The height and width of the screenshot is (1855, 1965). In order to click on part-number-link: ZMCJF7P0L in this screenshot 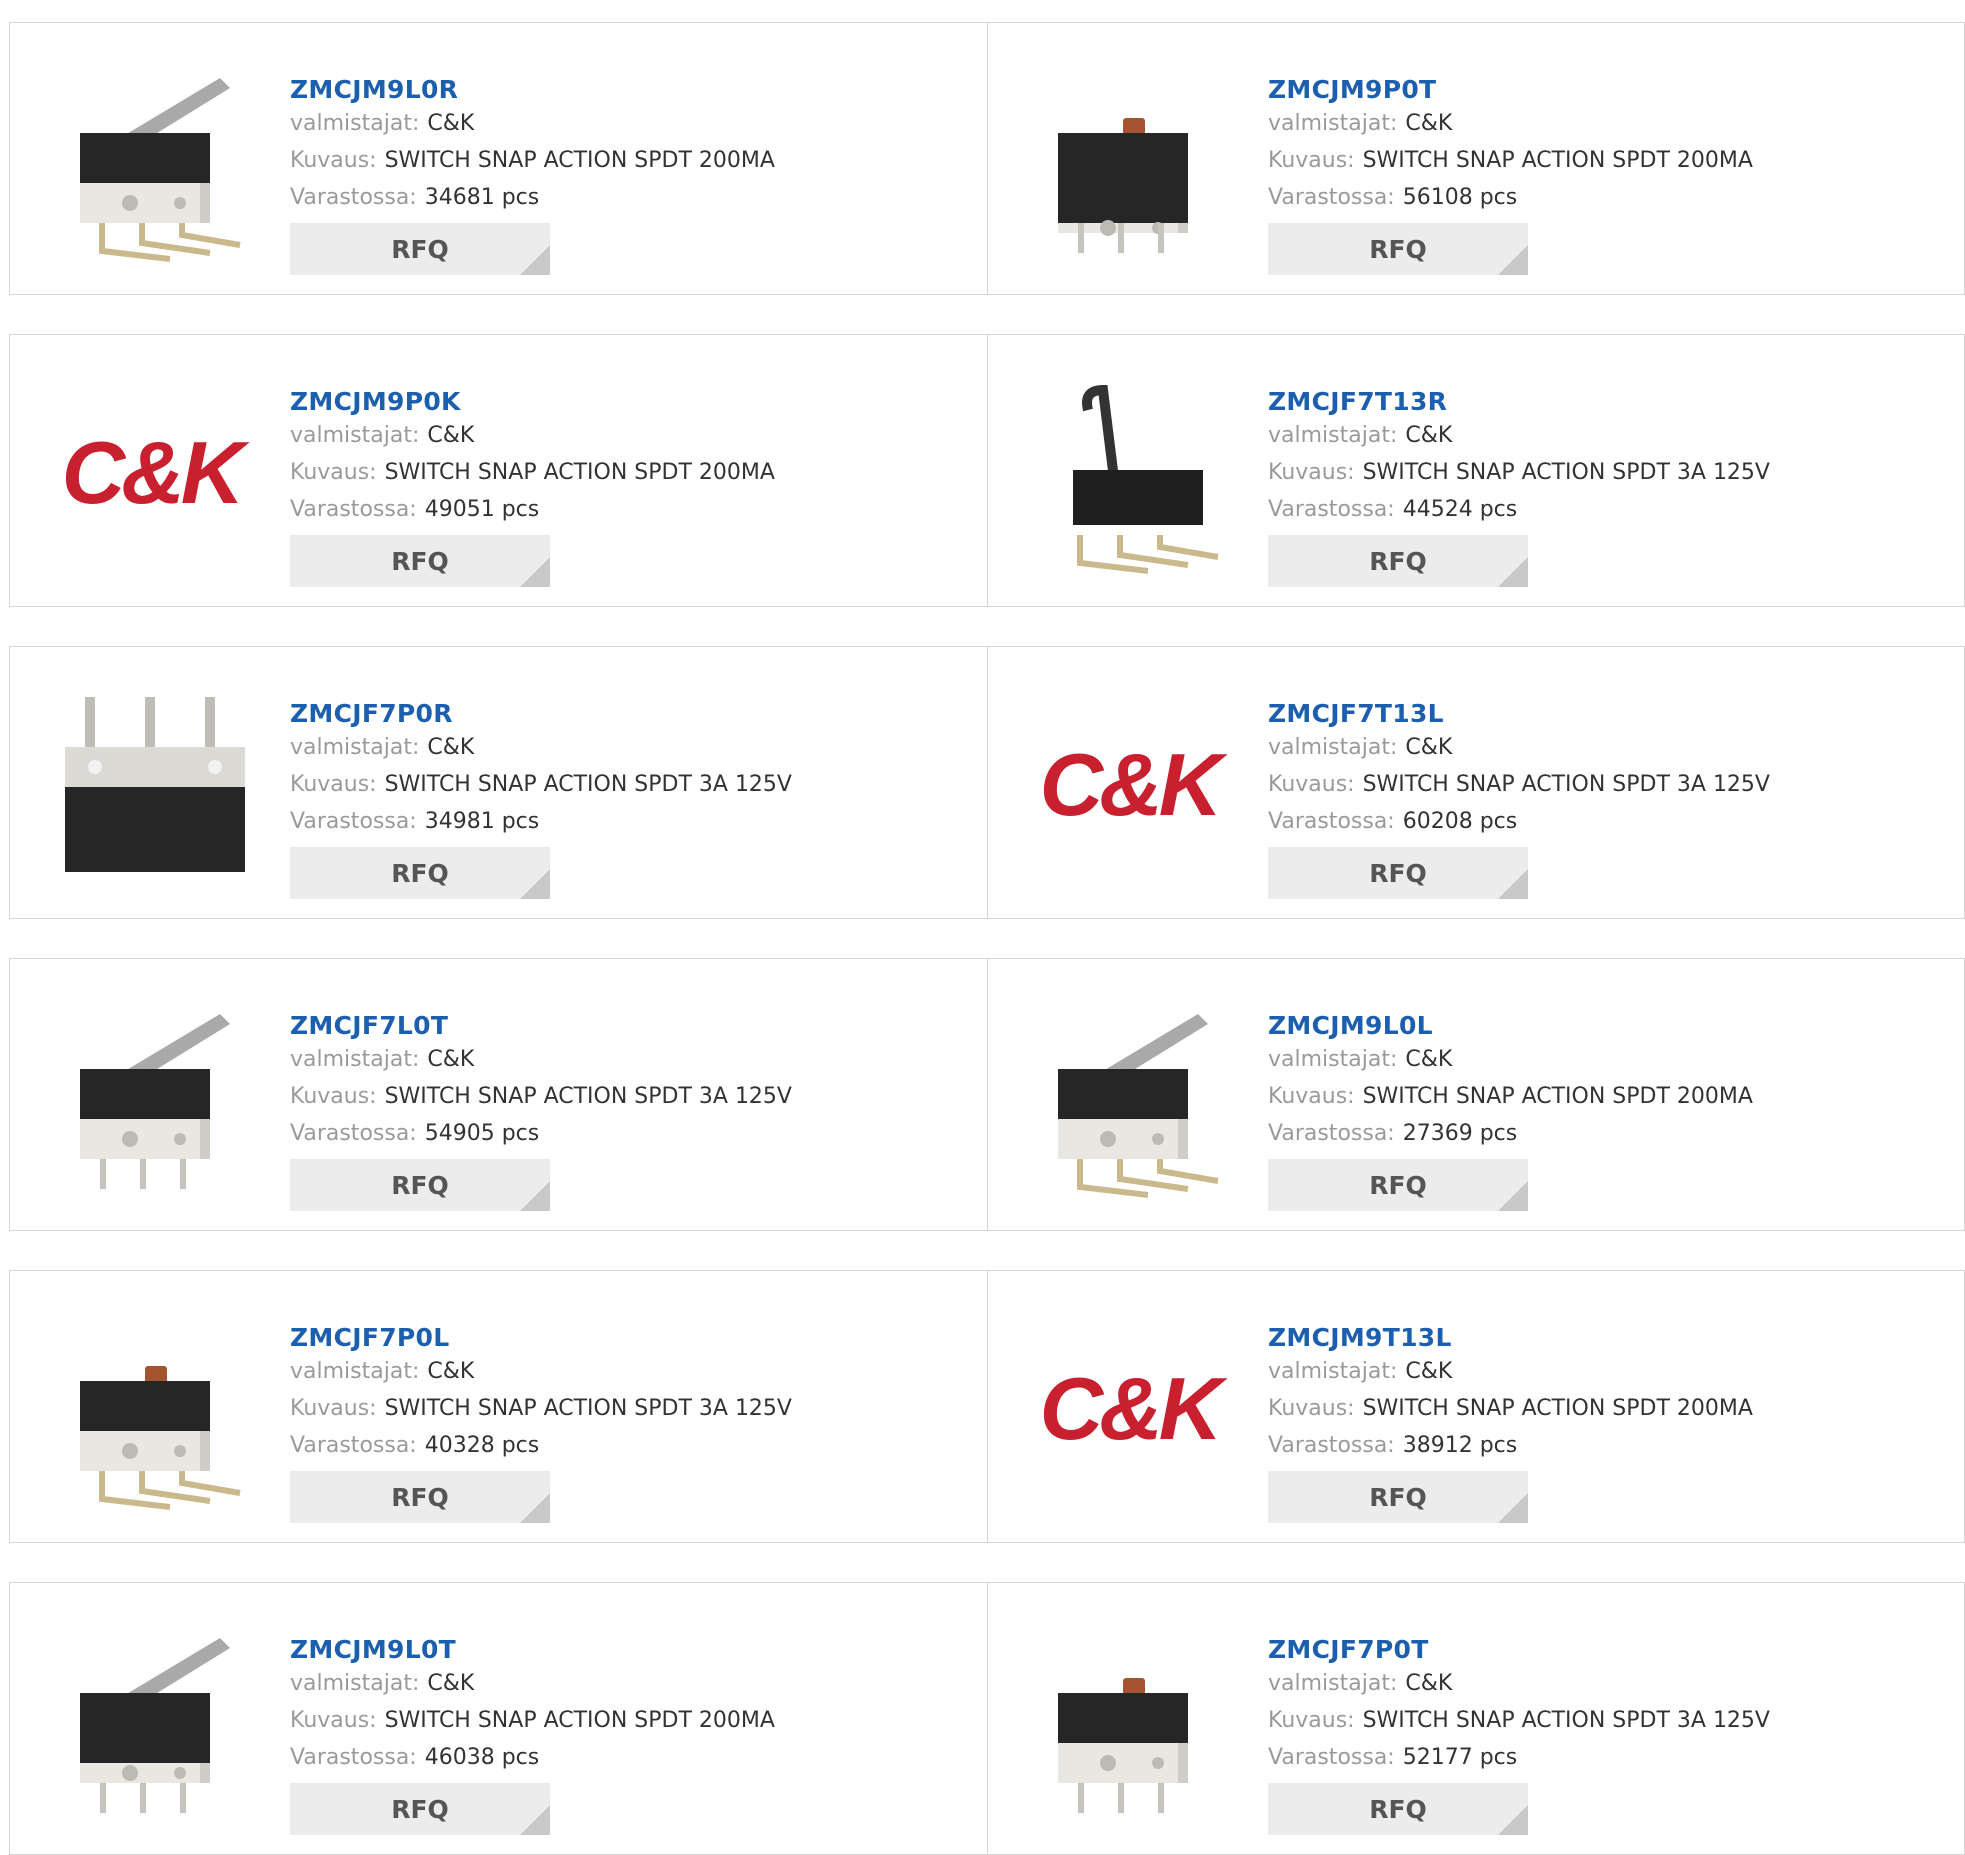, I will do `click(620, 1338)`.